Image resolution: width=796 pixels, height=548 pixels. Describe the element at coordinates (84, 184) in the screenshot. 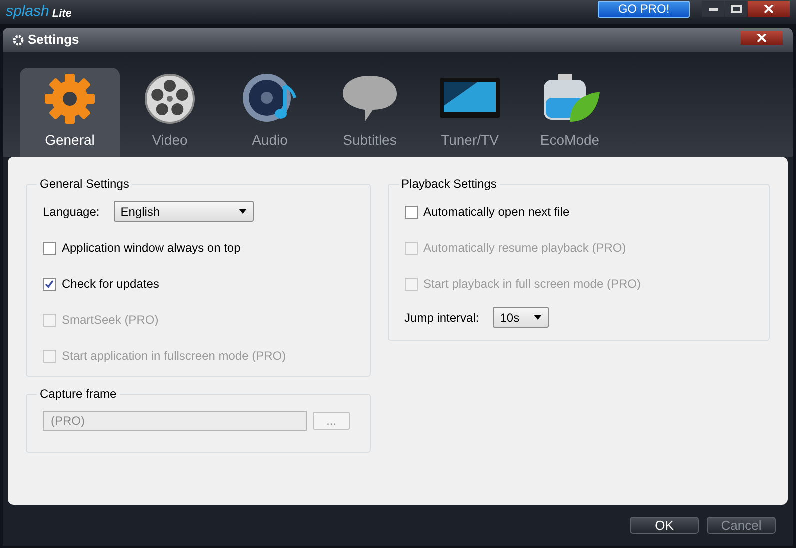

I see `group-title: General Settings` at that location.